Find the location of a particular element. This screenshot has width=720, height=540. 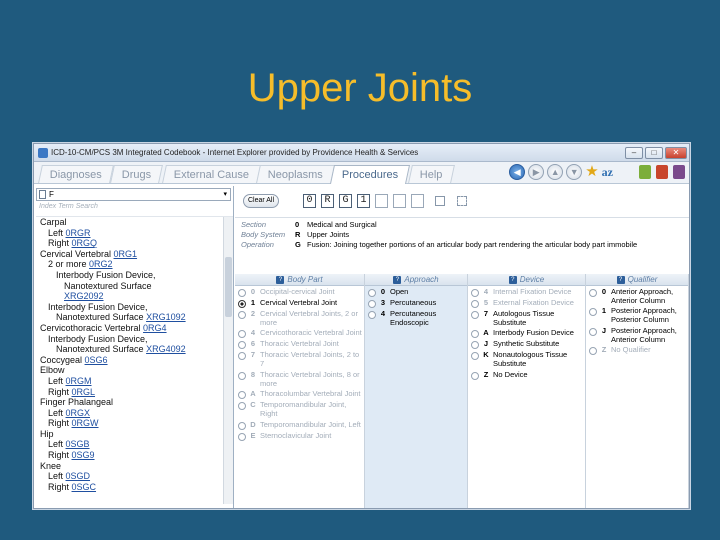

up-arrow-icon: ▲ is located at coordinates (555, 172).